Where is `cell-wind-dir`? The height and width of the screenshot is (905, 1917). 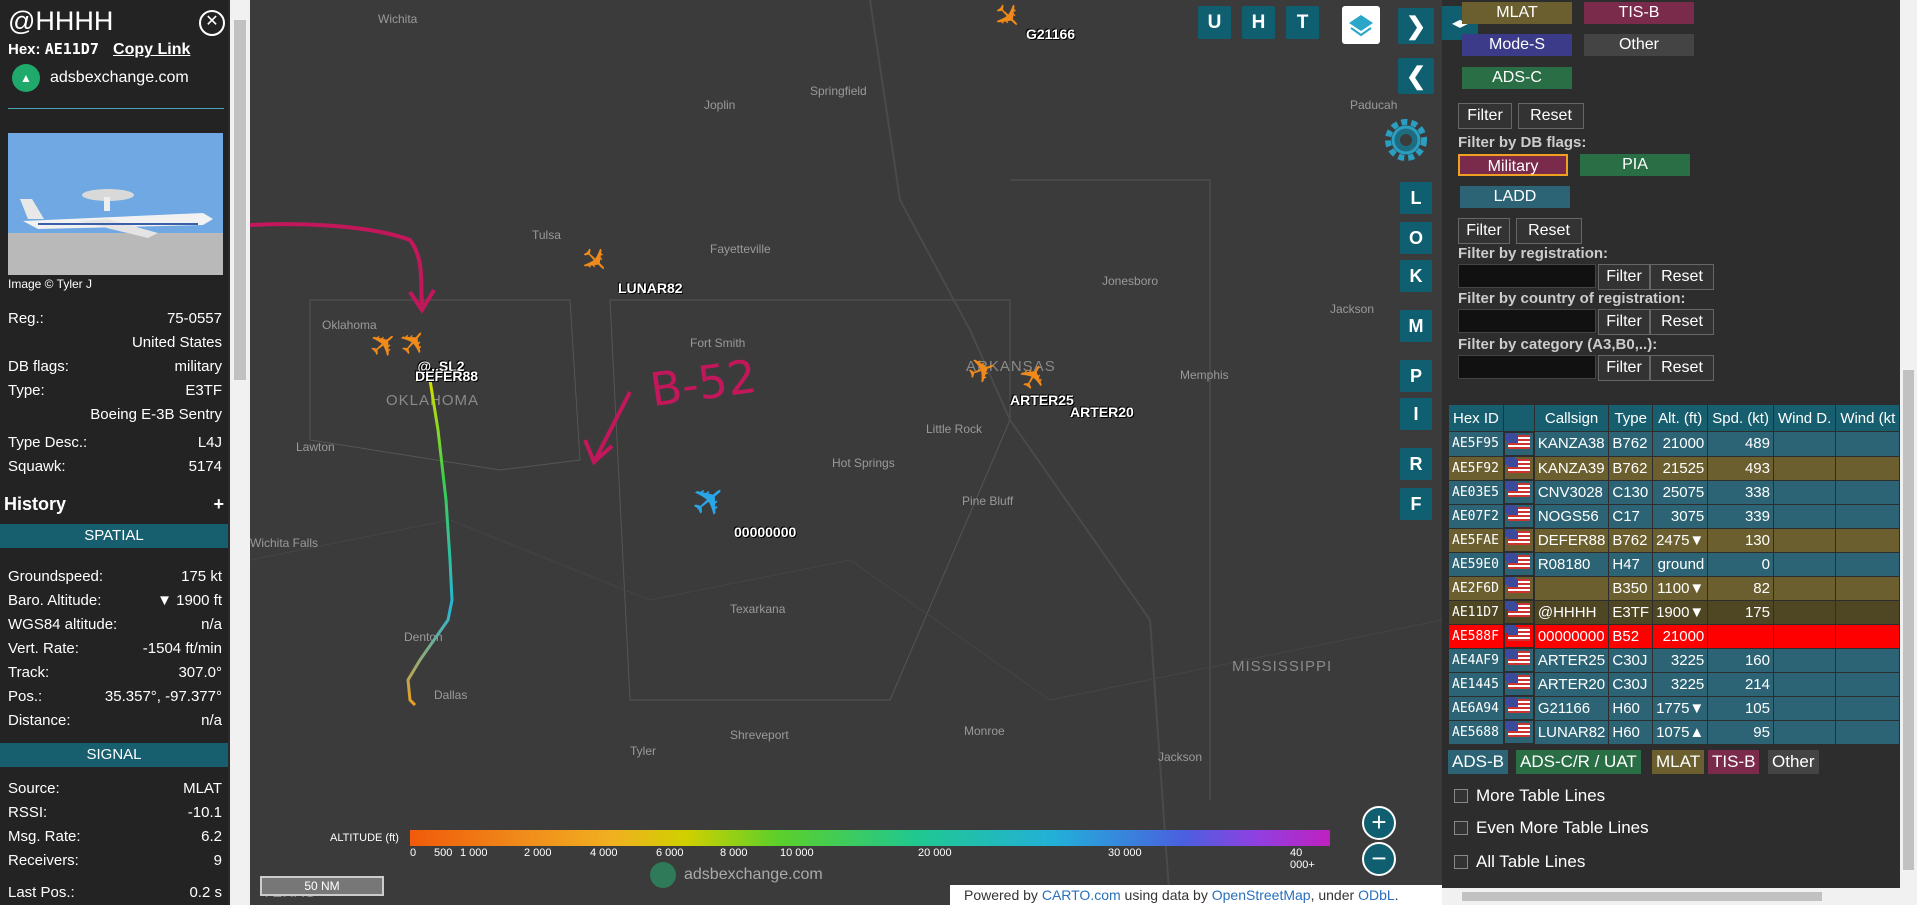 cell-wind-dir is located at coordinates (1804, 636).